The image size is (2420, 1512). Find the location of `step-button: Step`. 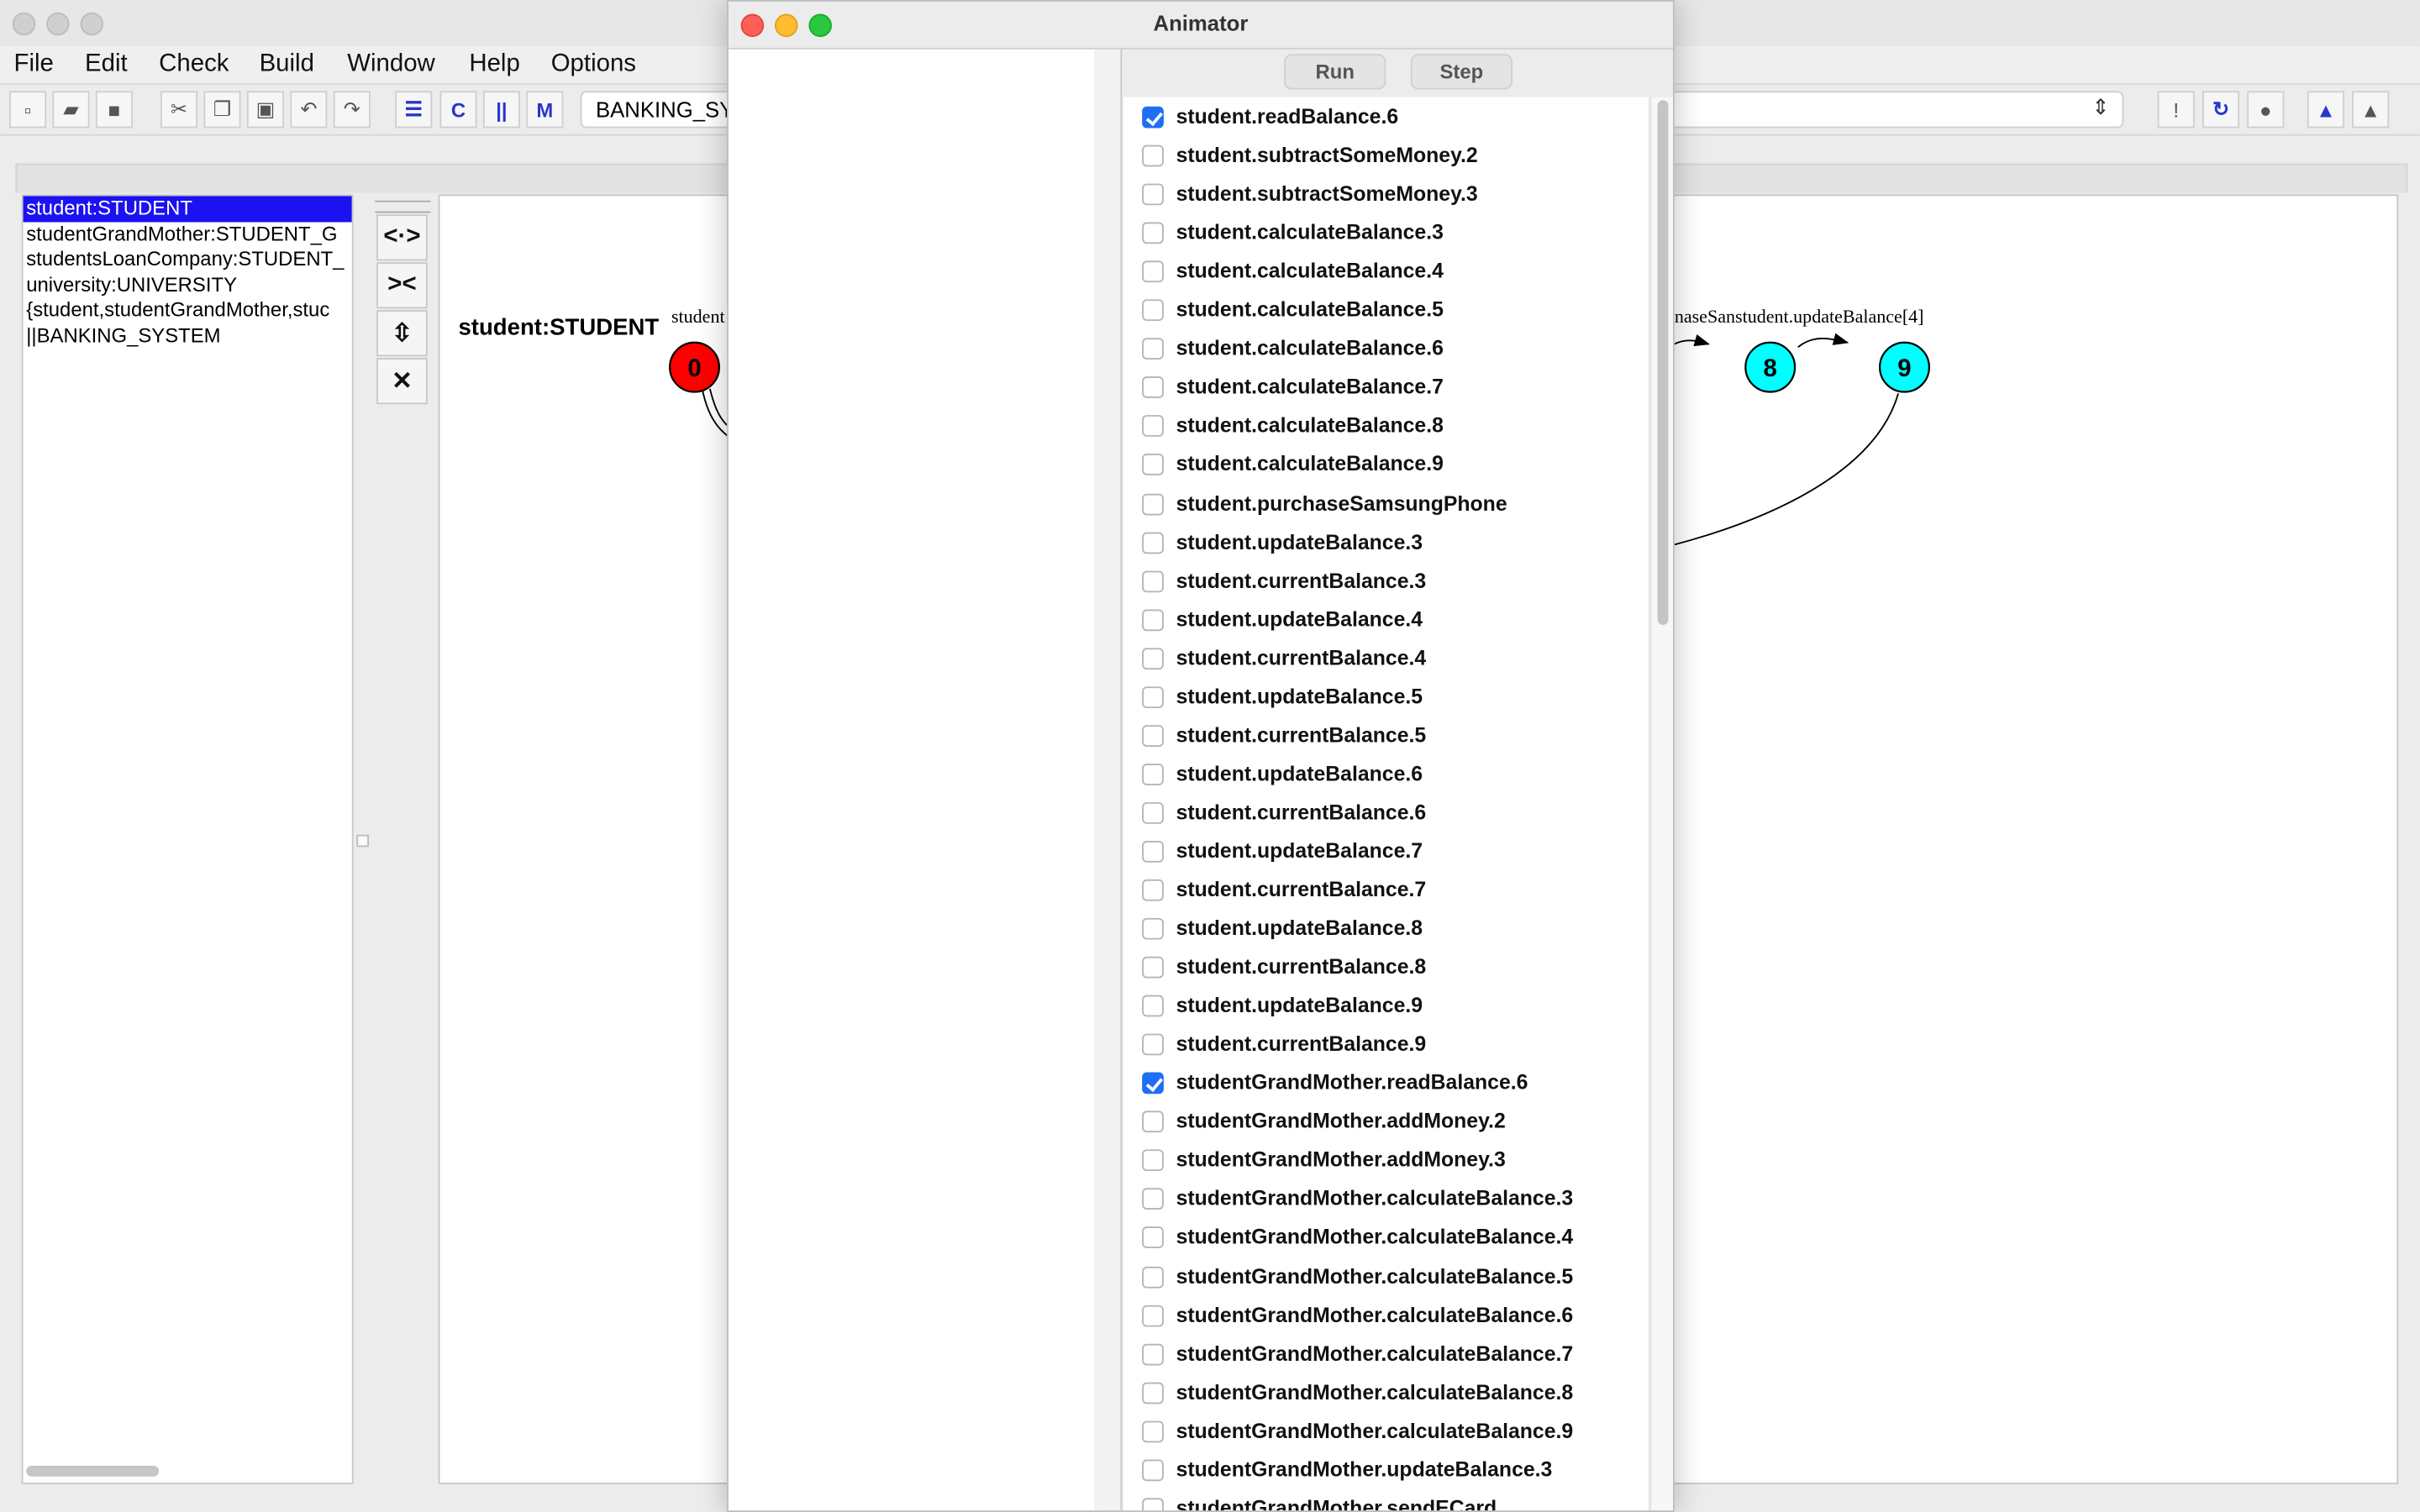

step-button: Step is located at coordinates (1461, 72).